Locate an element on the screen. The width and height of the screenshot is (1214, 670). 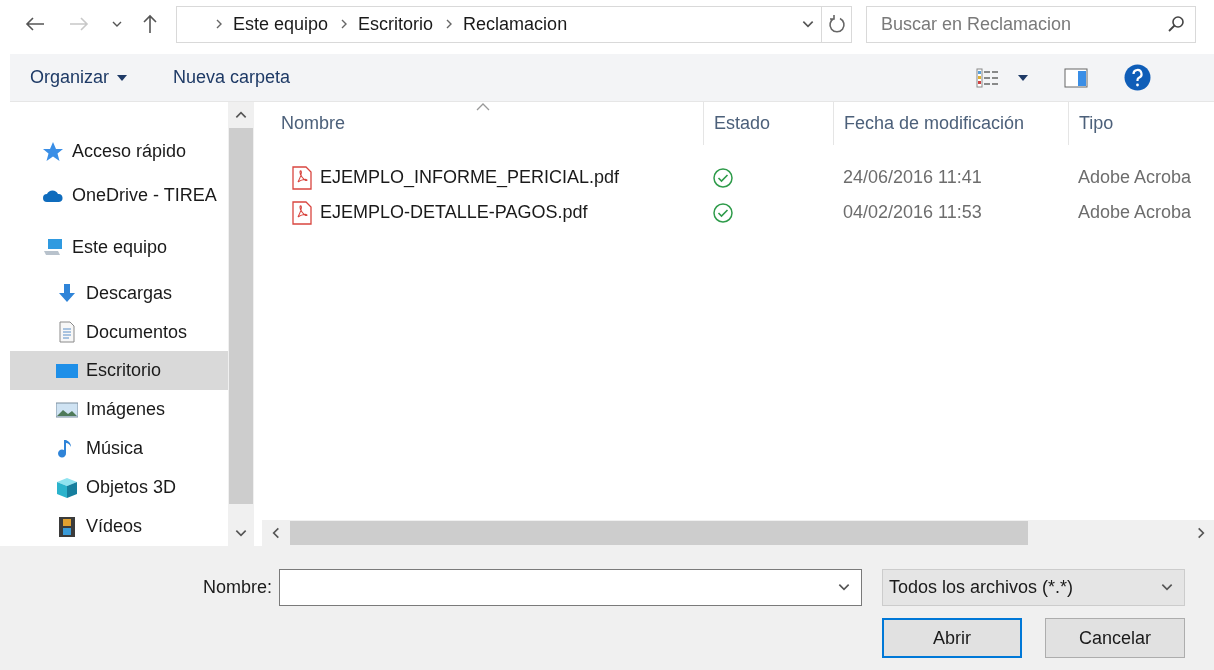
search-input: Buscar en Reclamacion is located at coordinates (1023, 24).